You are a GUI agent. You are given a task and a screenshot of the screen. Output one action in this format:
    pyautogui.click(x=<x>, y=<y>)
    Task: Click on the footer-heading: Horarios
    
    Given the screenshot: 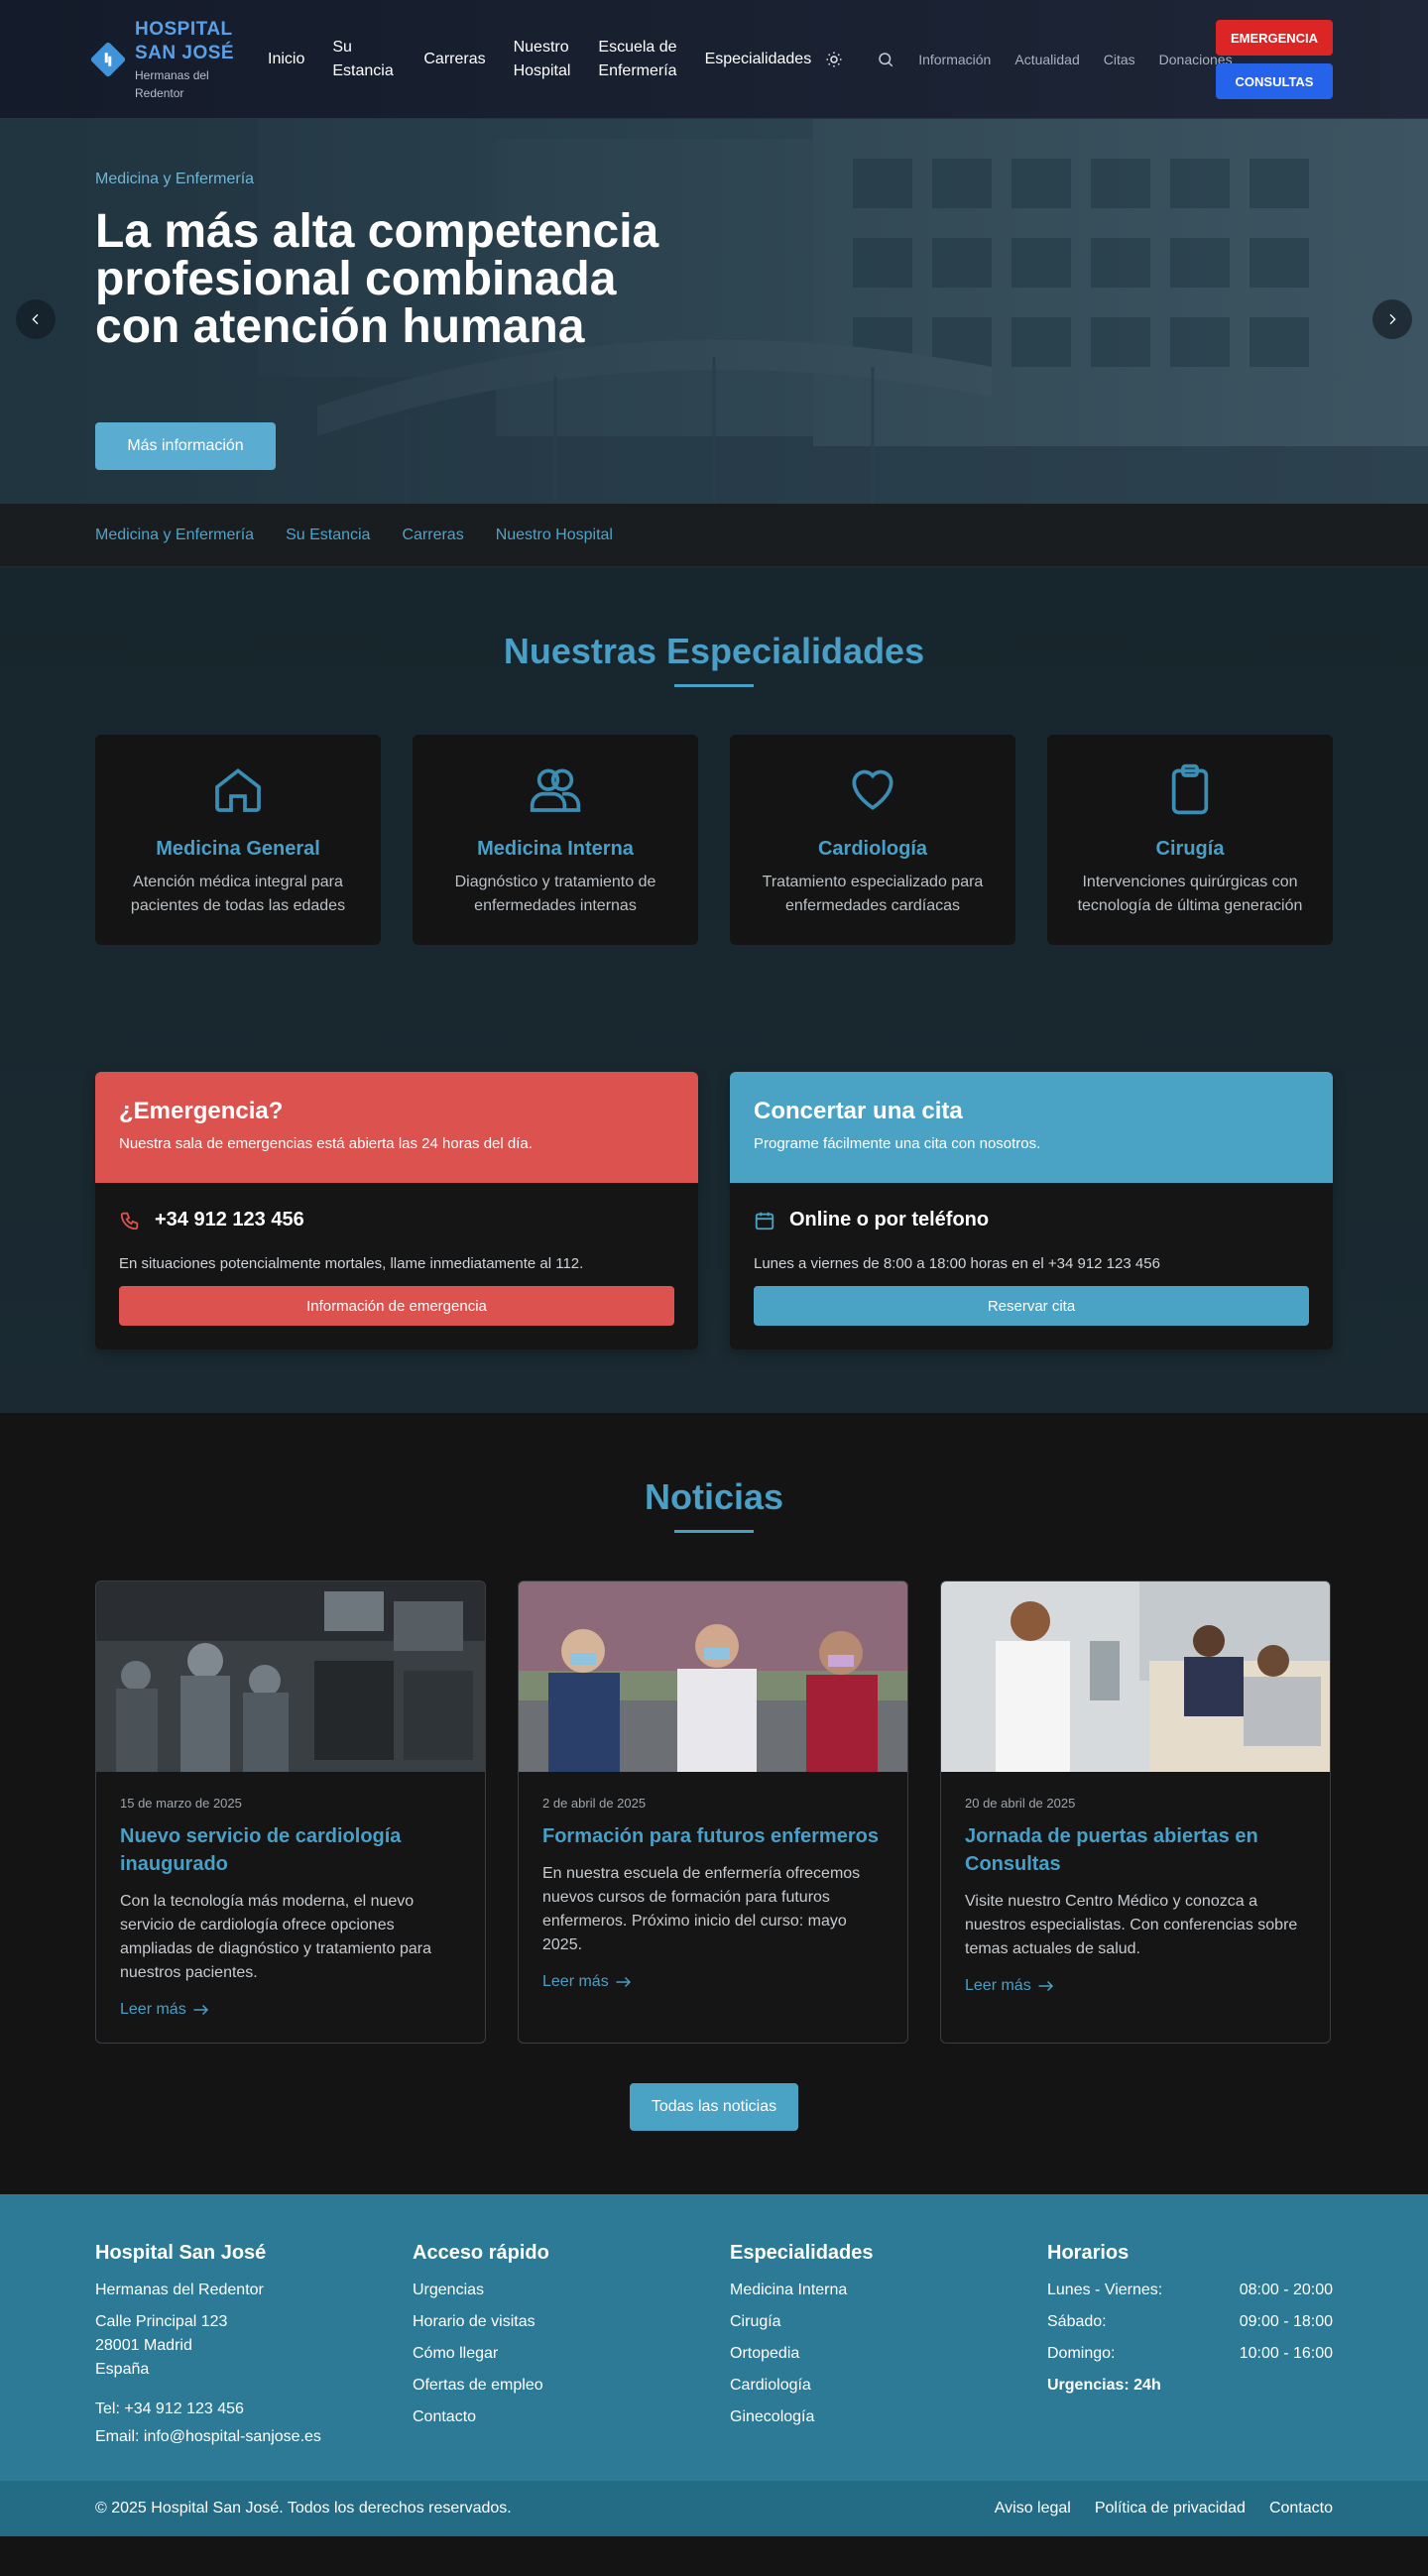 What is the action you would take?
    pyautogui.click(x=1088, y=2253)
    